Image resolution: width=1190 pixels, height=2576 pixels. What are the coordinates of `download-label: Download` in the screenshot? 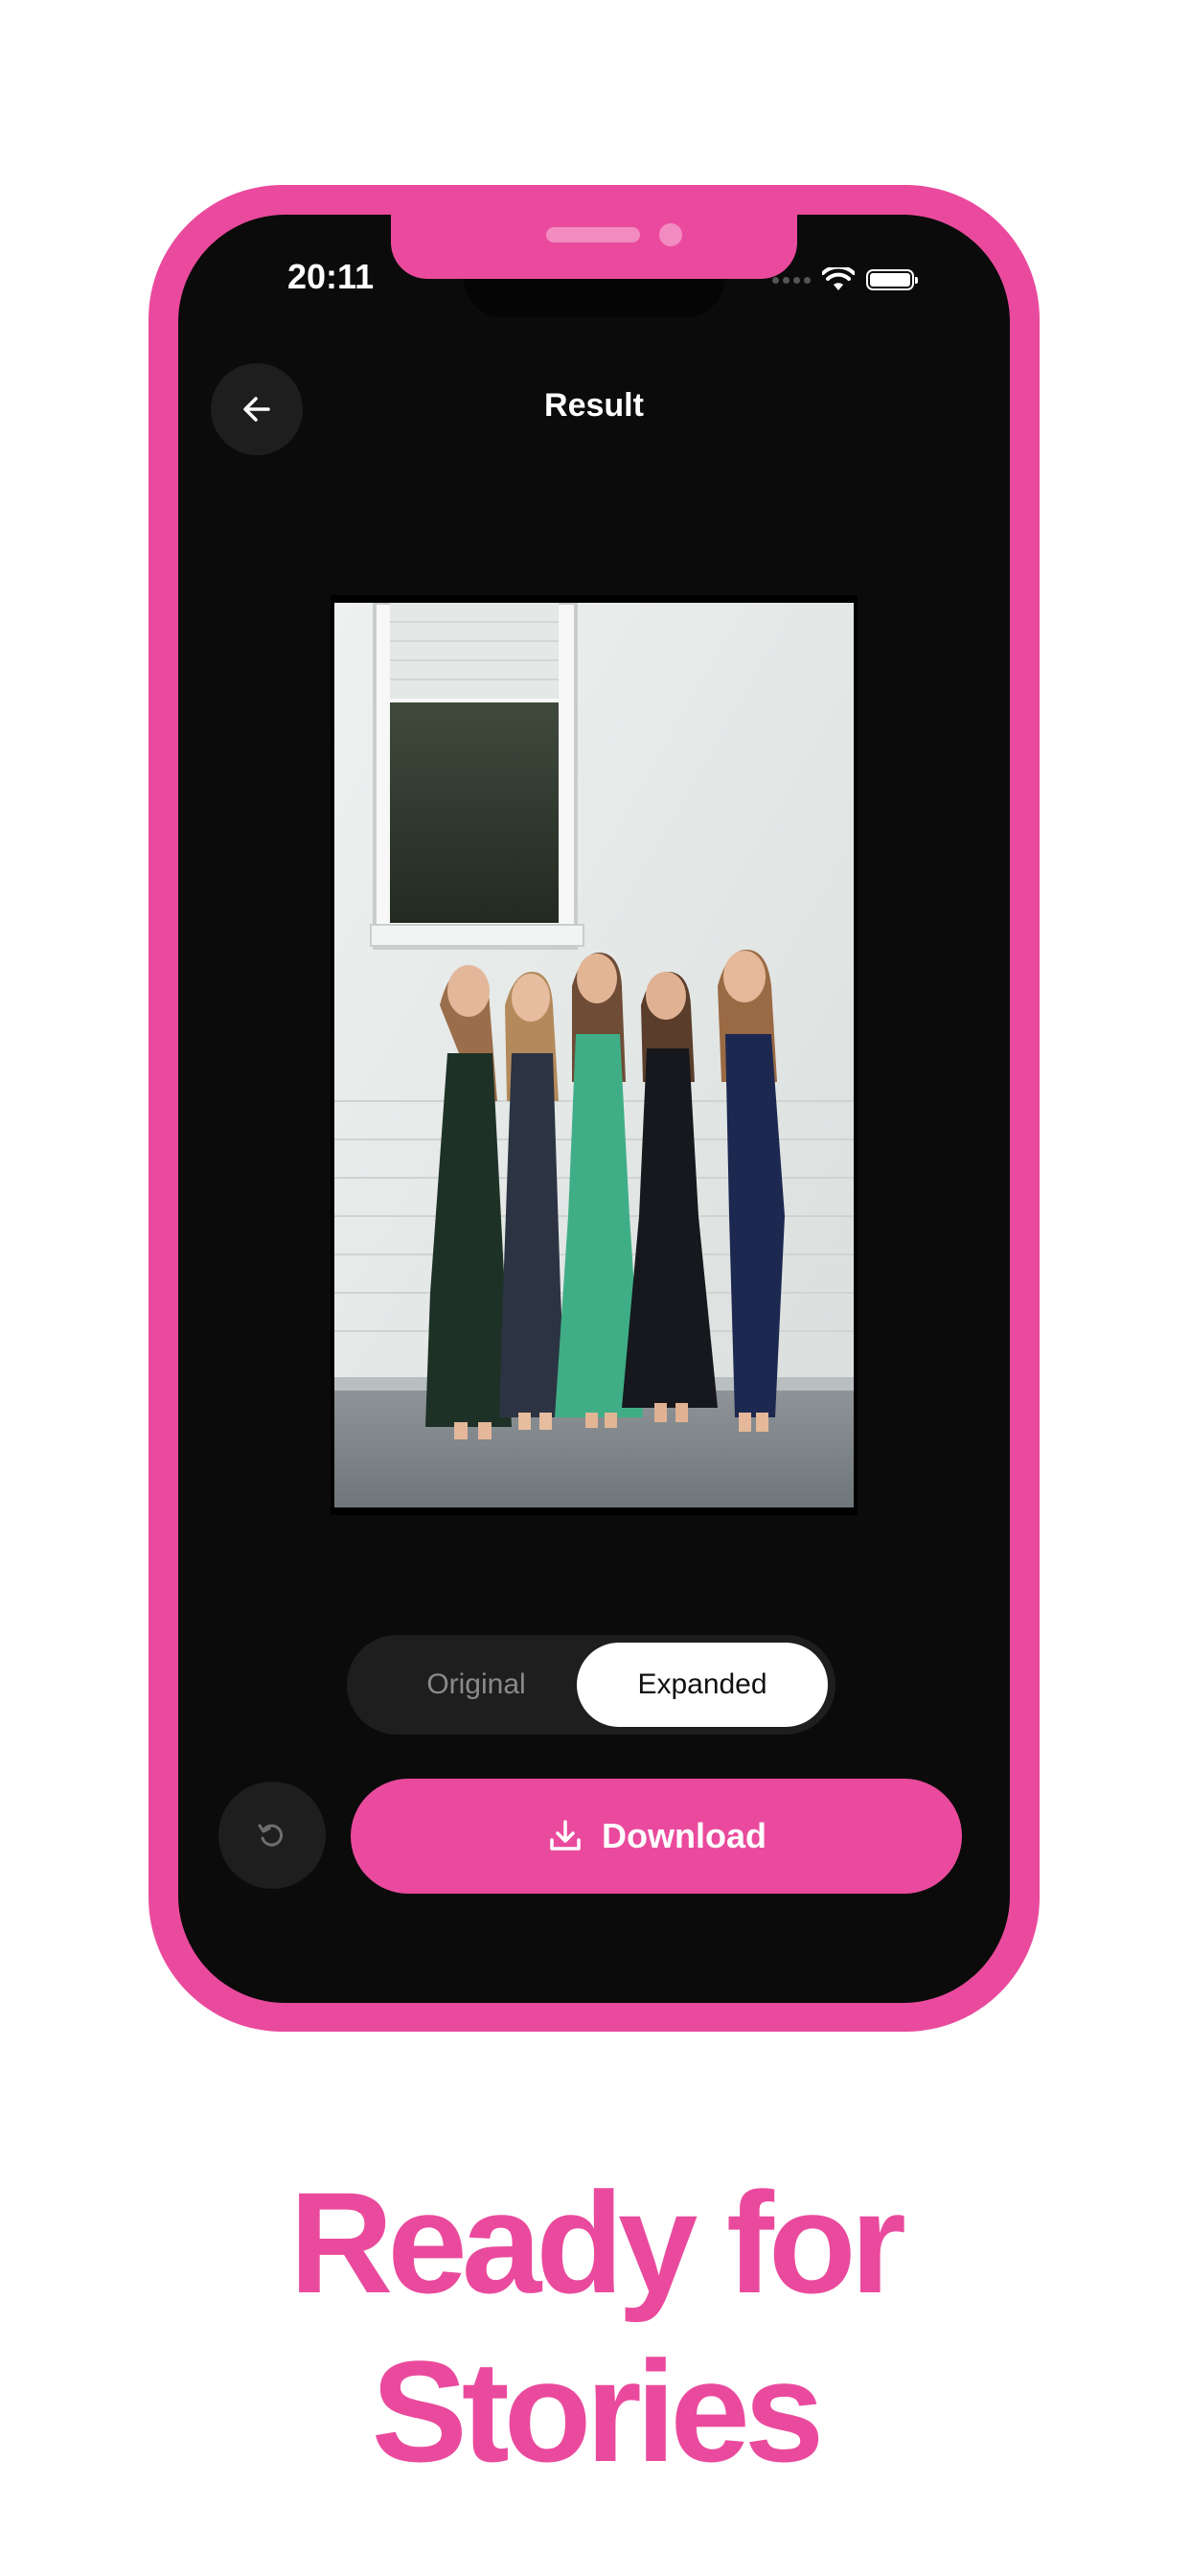 It's located at (684, 1835).